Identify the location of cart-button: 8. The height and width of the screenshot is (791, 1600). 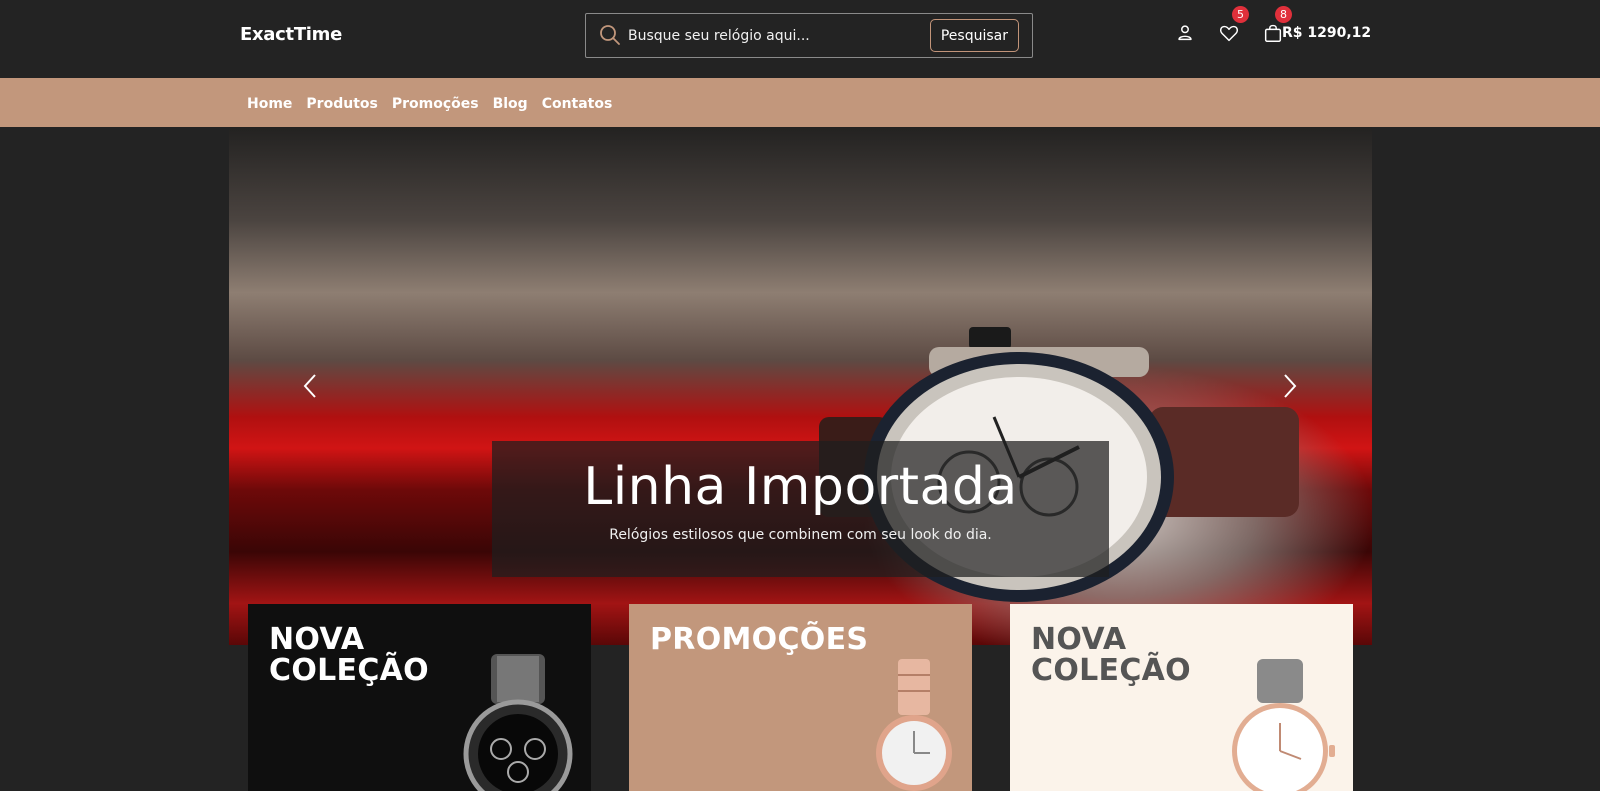
(1277, 25).